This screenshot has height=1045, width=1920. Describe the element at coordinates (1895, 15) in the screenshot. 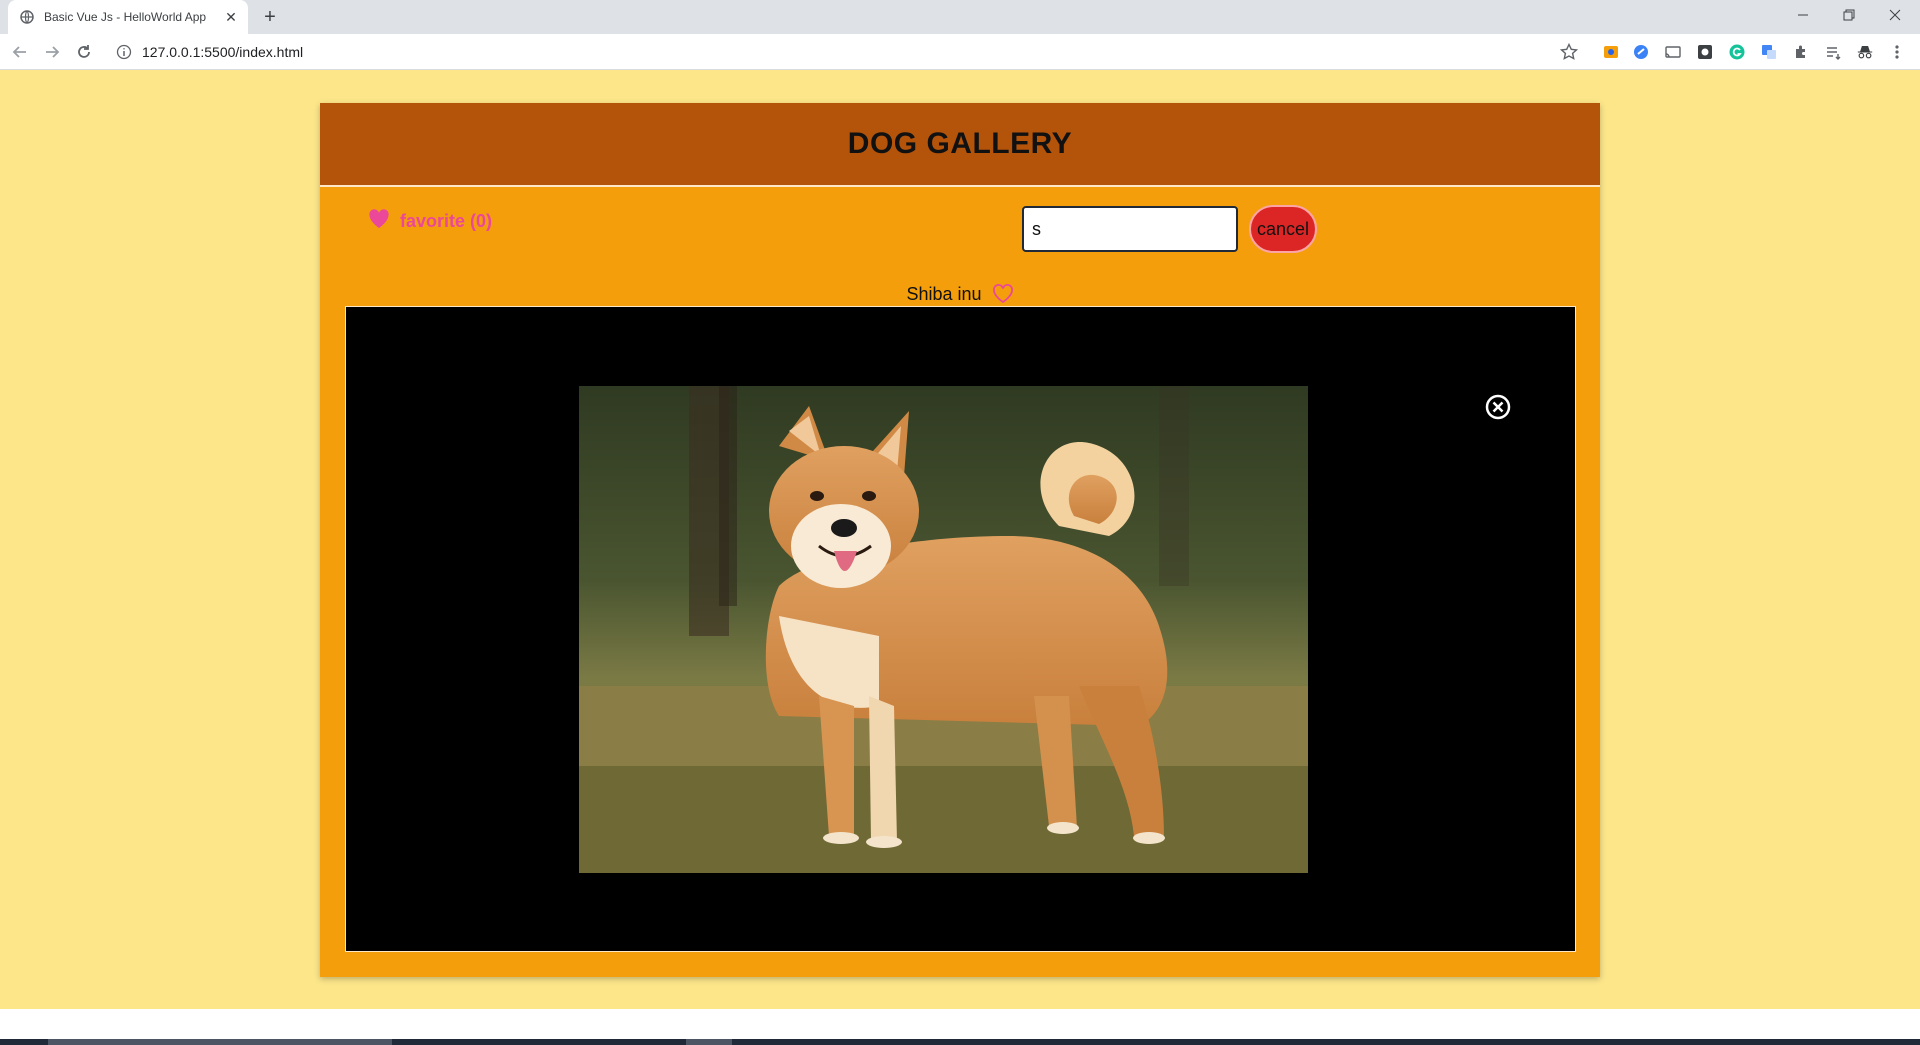

I see `close-window-icon` at that location.